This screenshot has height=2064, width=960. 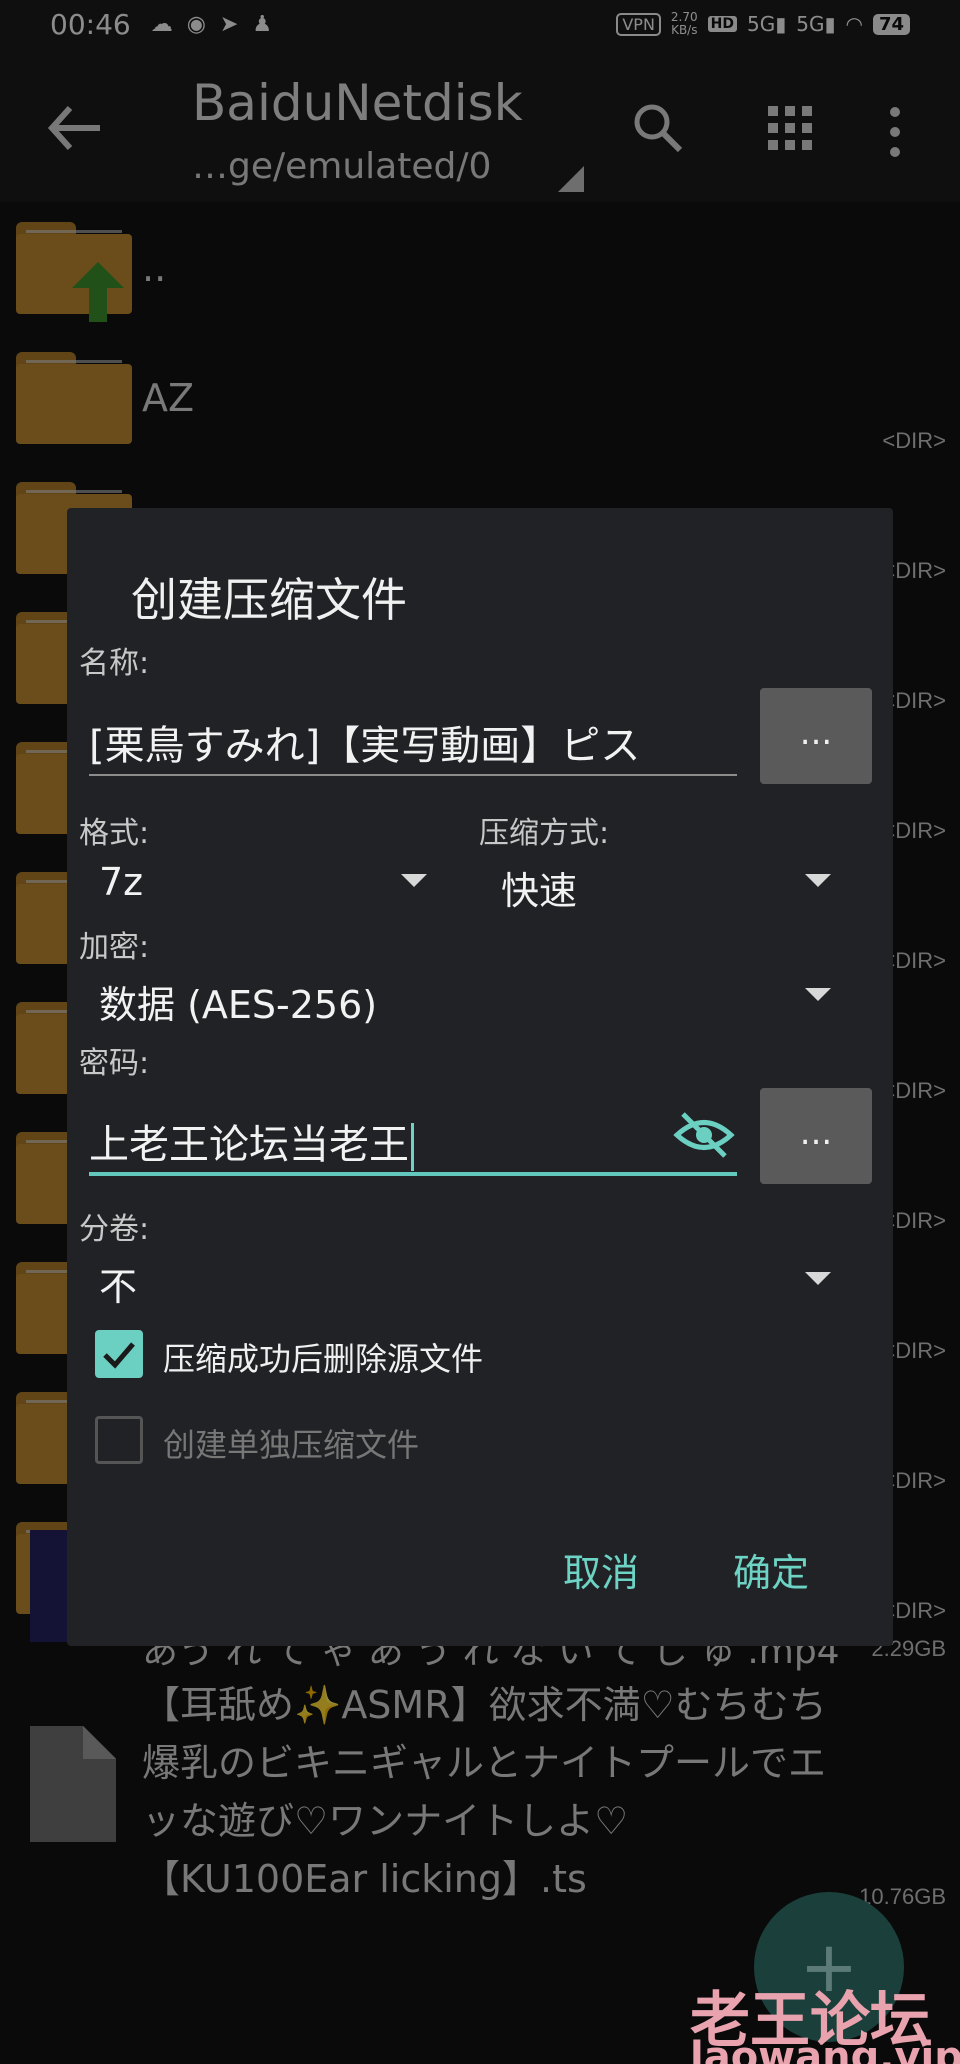 I want to click on eye-off-icon, so click(x=704, y=1135).